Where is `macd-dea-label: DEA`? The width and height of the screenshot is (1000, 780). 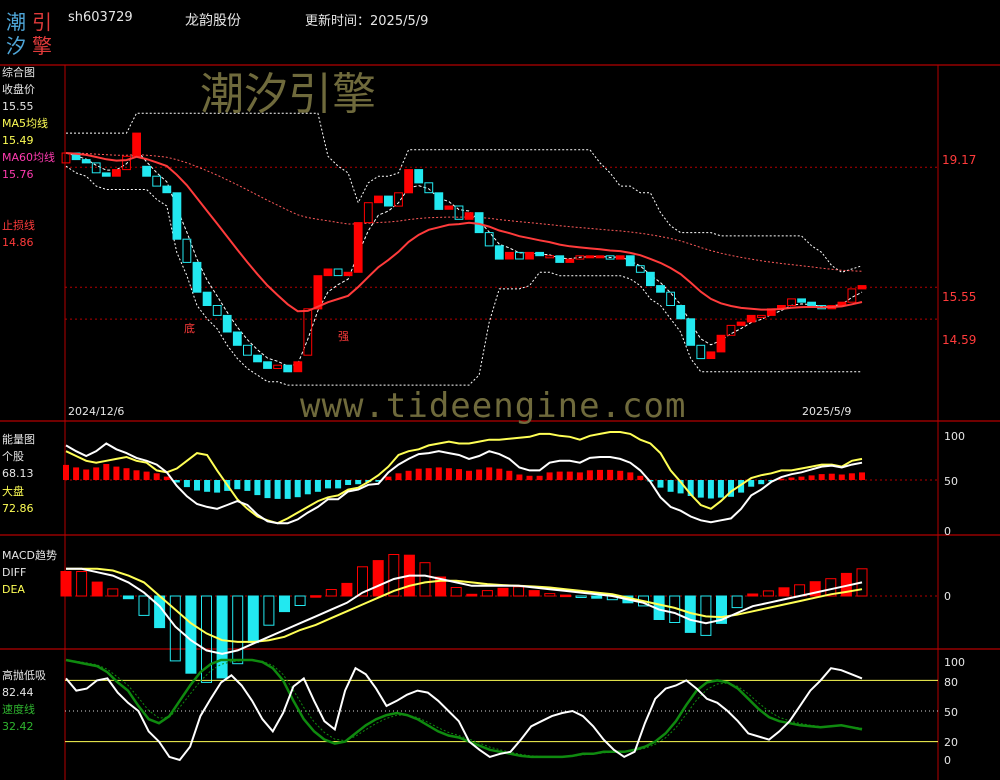 macd-dea-label: DEA is located at coordinates (13, 589).